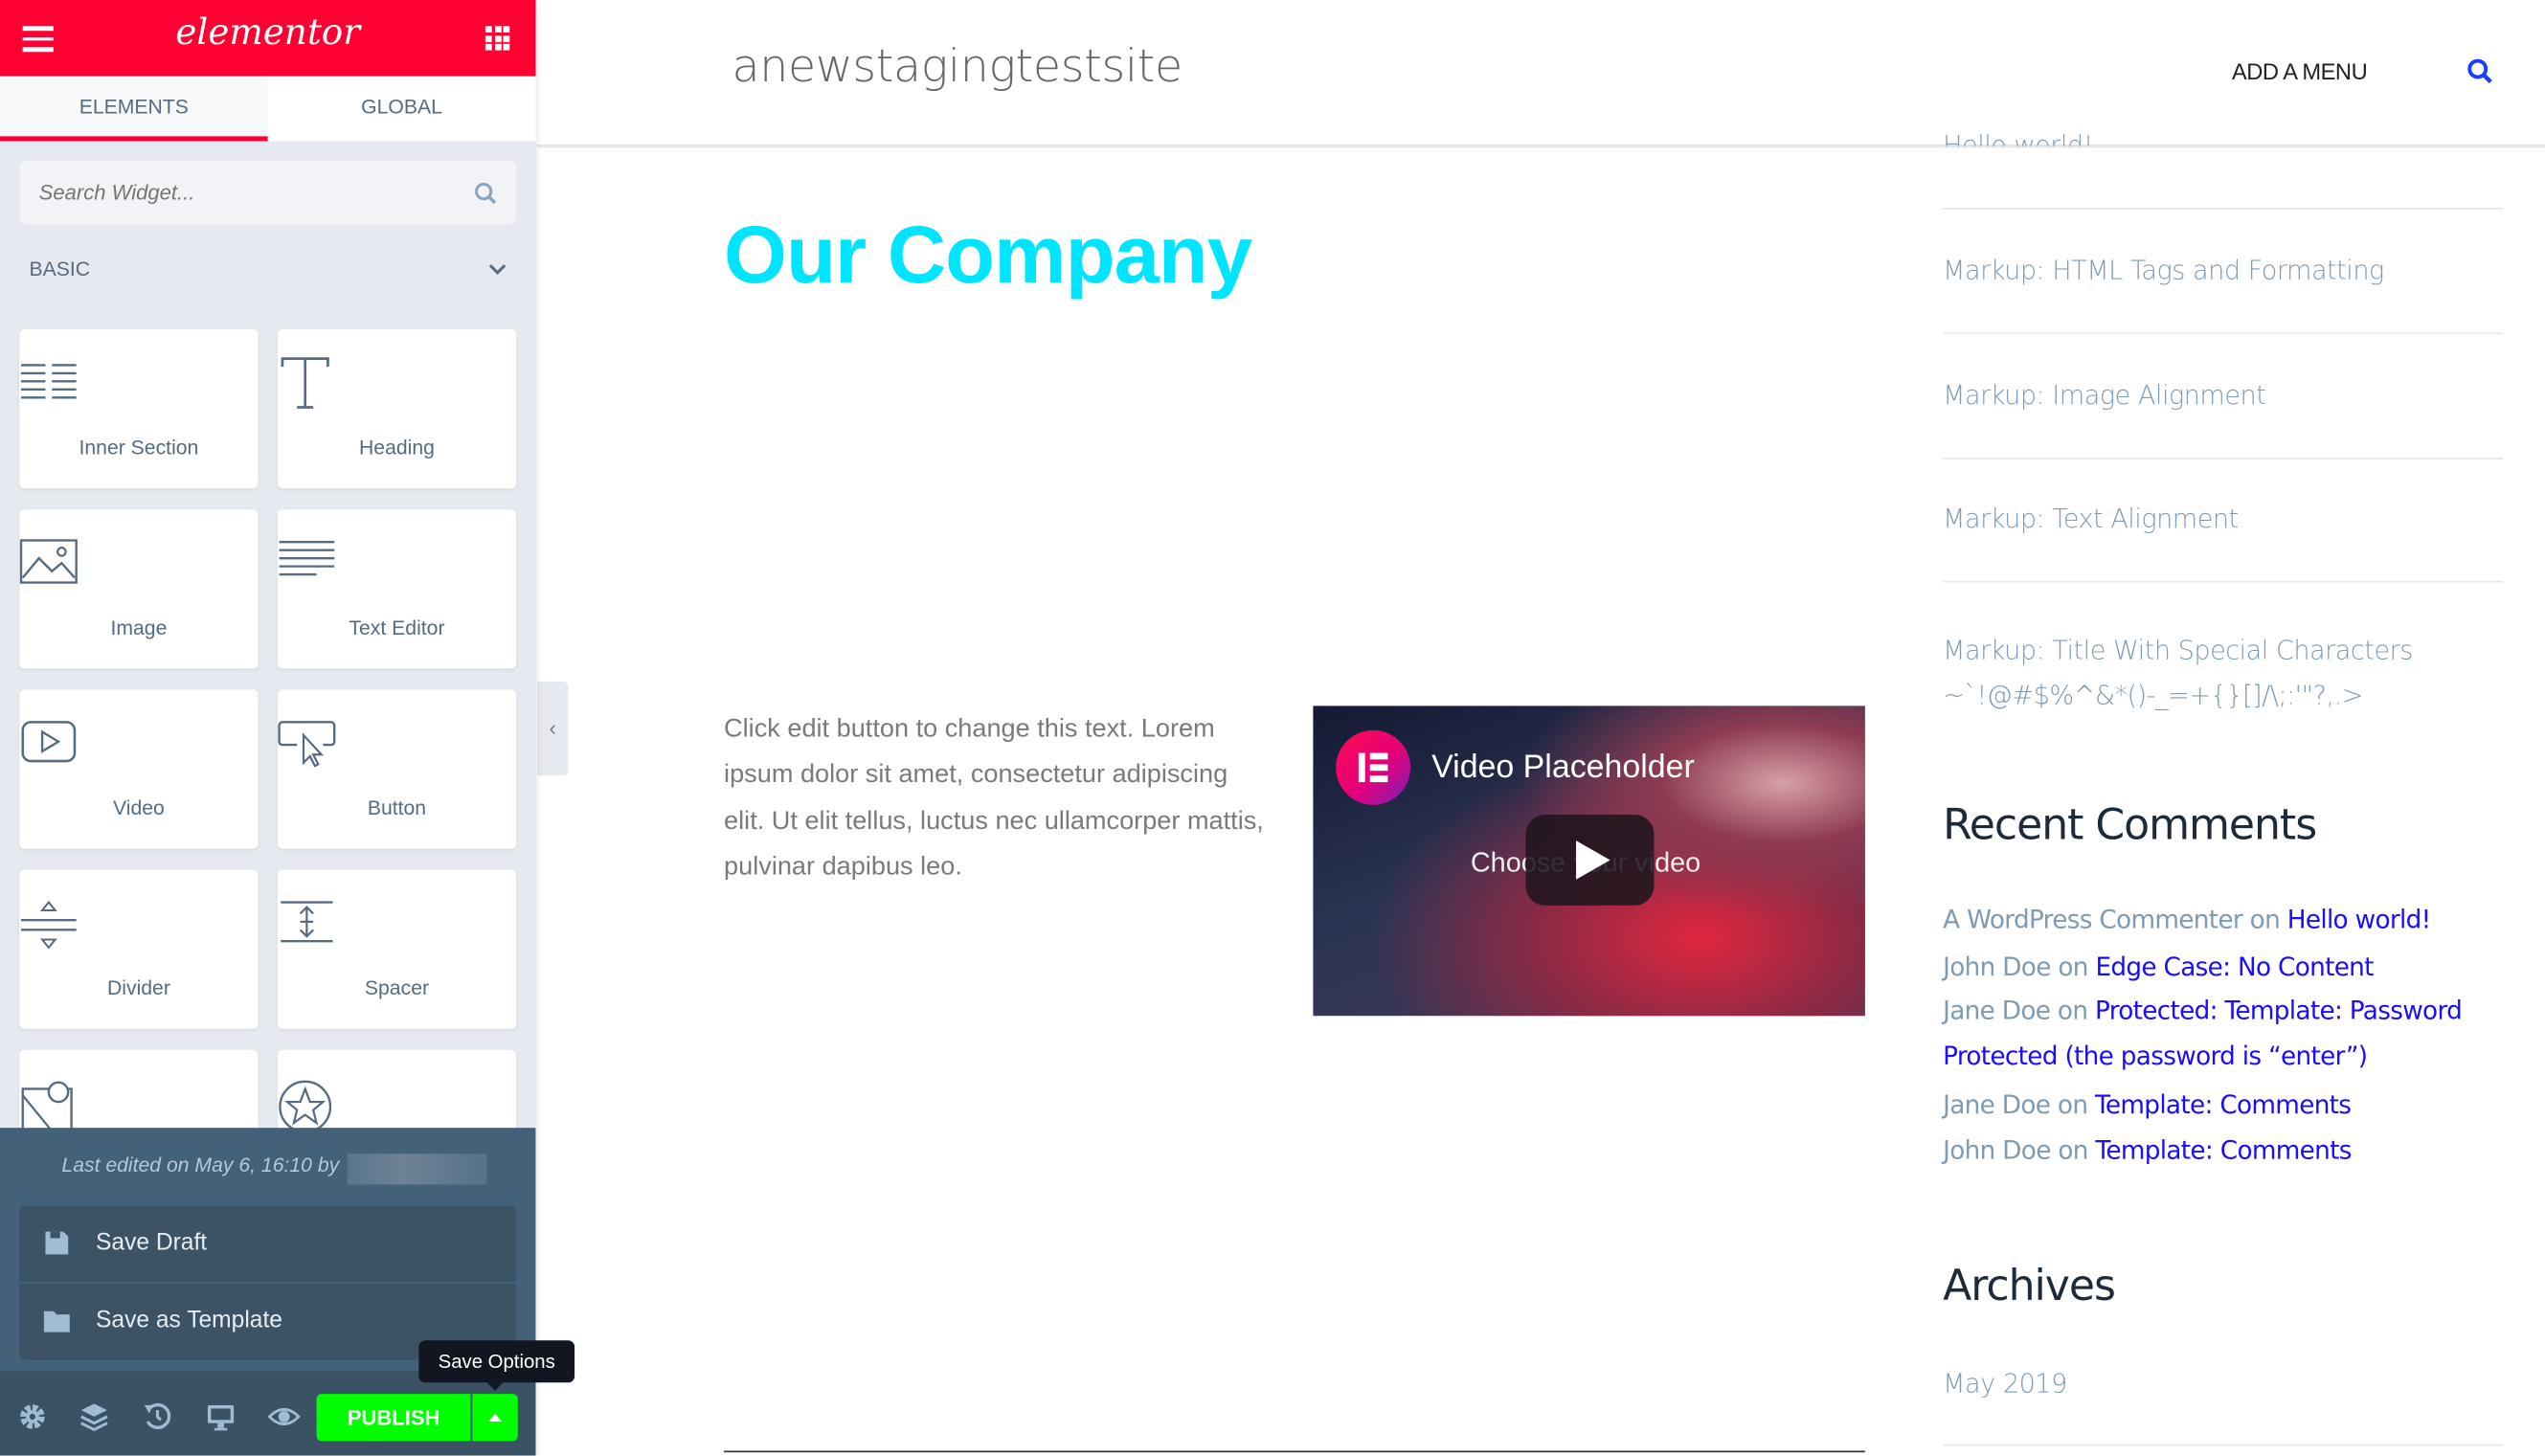 Image resolution: width=2545 pixels, height=1456 pixels. I want to click on add-menu-link: ADD A MENU, so click(2300, 71).